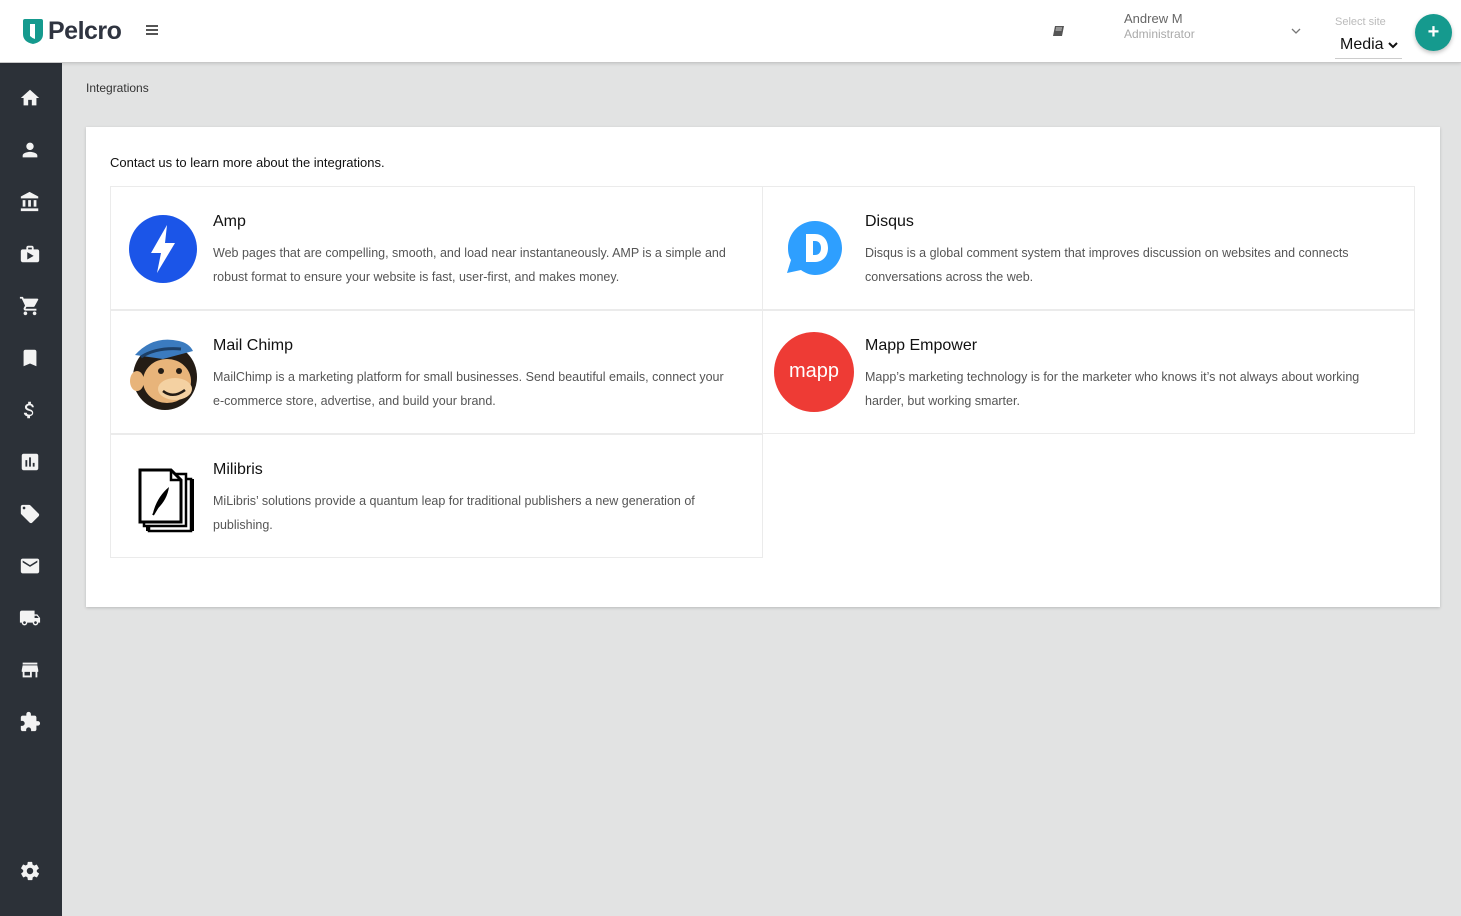  I want to click on sidebar-item-home, so click(30, 98).